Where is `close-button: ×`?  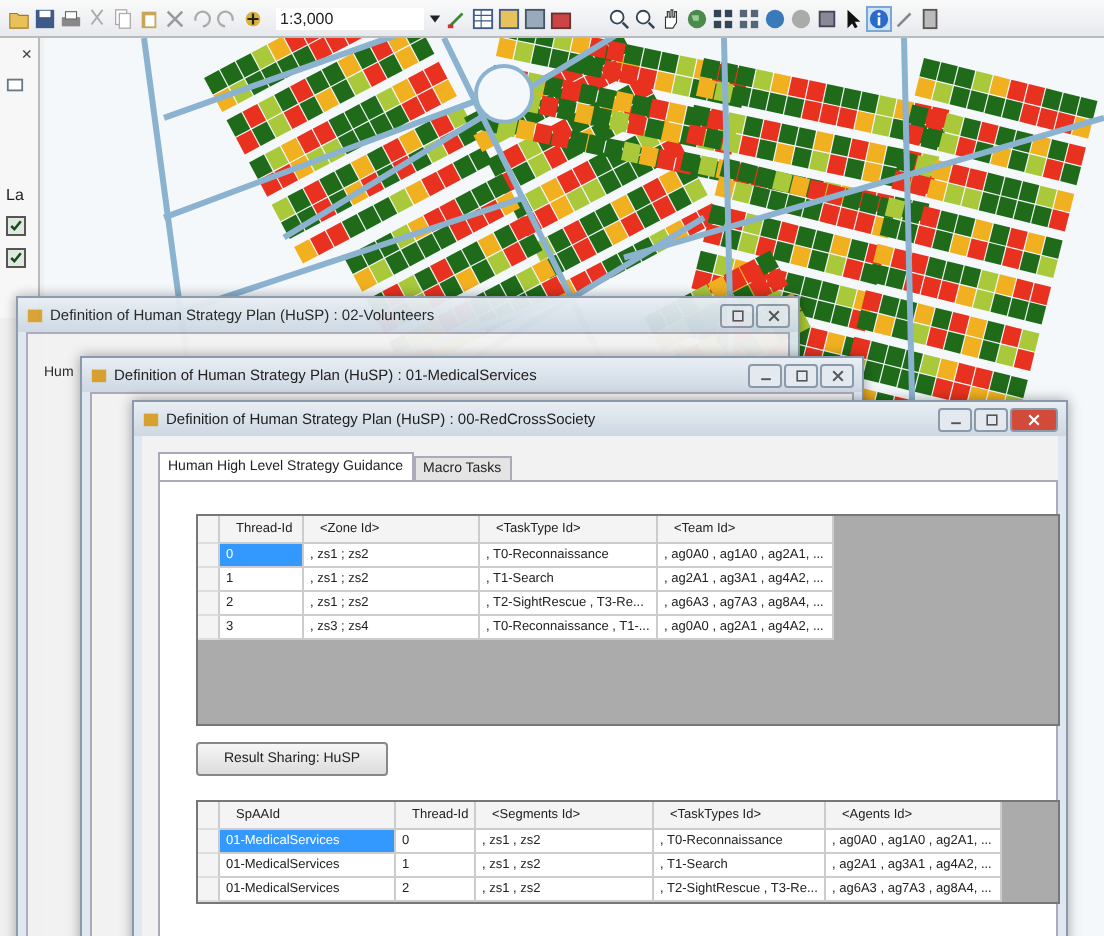
close-button: × is located at coordinates (26, 54).